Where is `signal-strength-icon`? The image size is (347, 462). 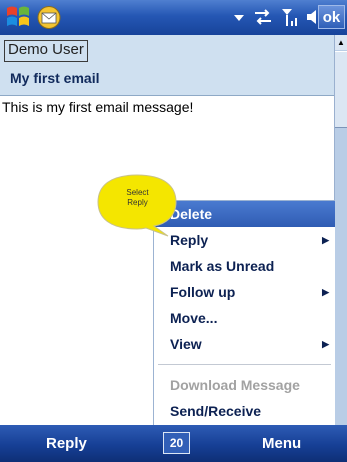
signal-strength-icon is located at coordinates (290, 17).